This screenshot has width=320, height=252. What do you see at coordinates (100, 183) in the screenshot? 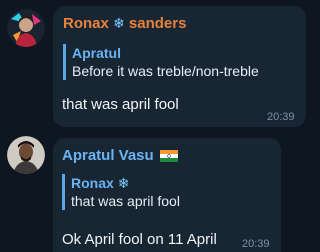
I see `reply-author: Ronax ❄` at bounding box center [100, 183].